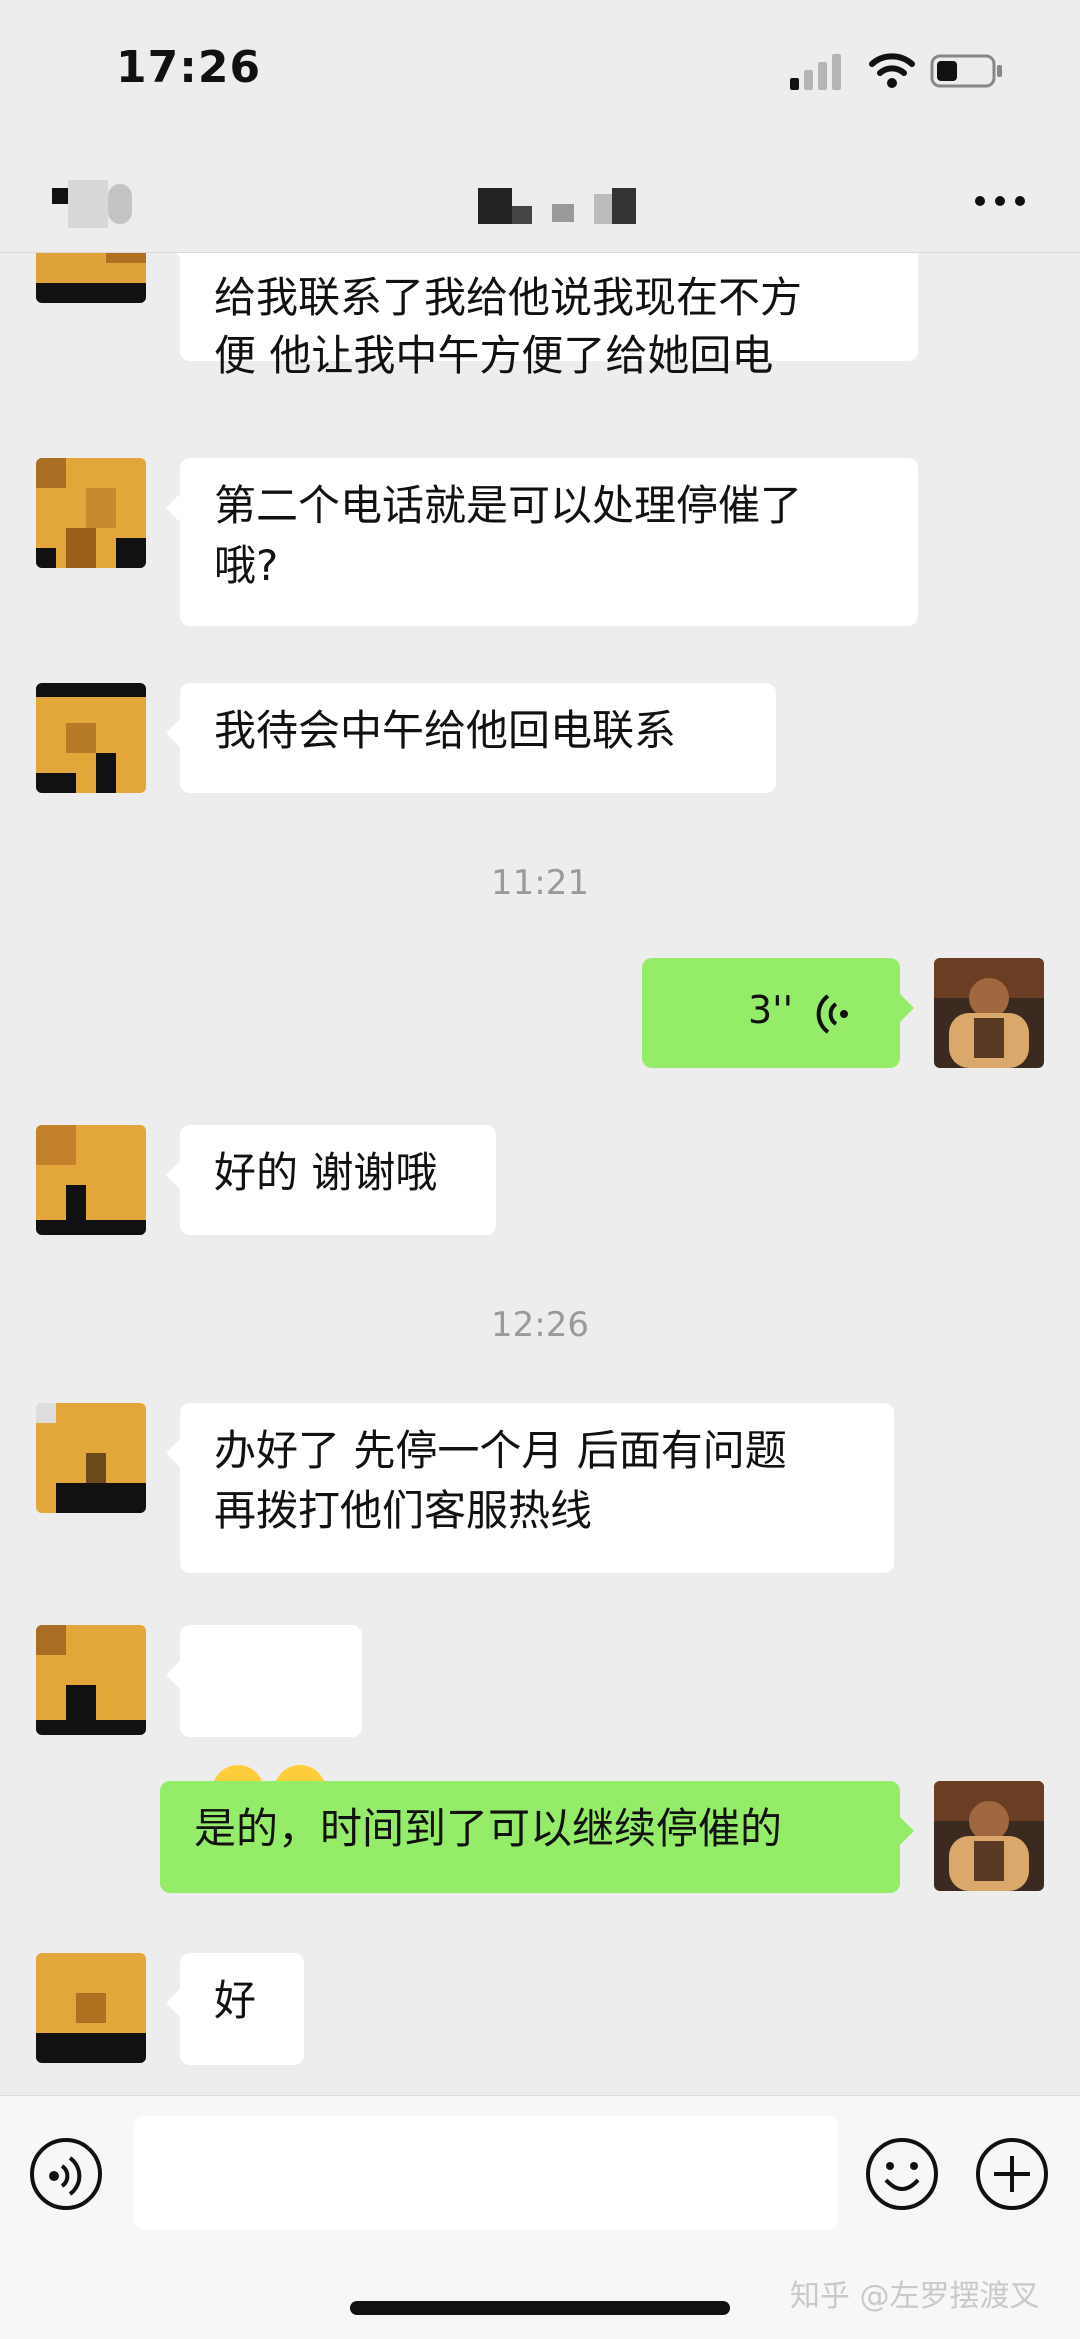 Image resolution: width=1080 pixels, height=2339 pixels. What do you see at coordinates (892, 70) in the screenshot?
I see `wifi-icon` at bounding box center [892, 70].